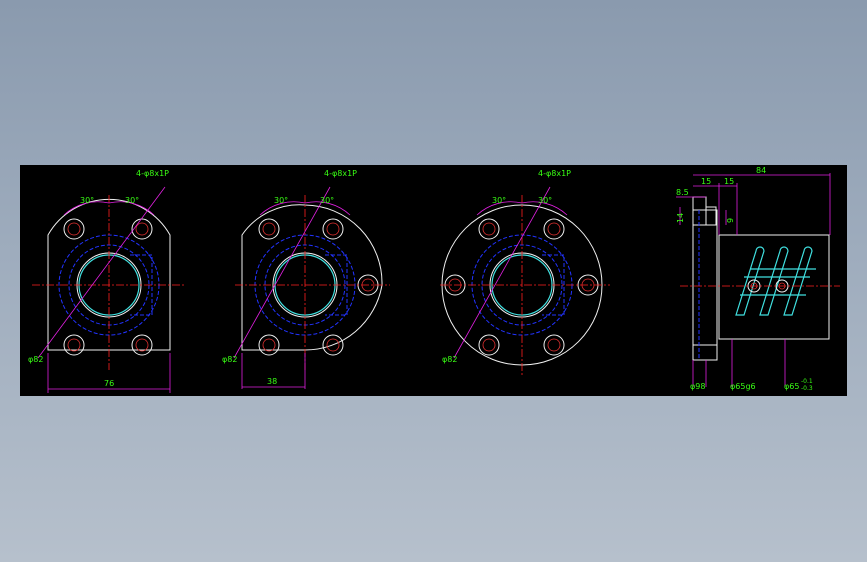 Image resolution: width=867 pixels, height=562 pixels. I want to click on side-flange-hole-bottom, so click(705, 352).